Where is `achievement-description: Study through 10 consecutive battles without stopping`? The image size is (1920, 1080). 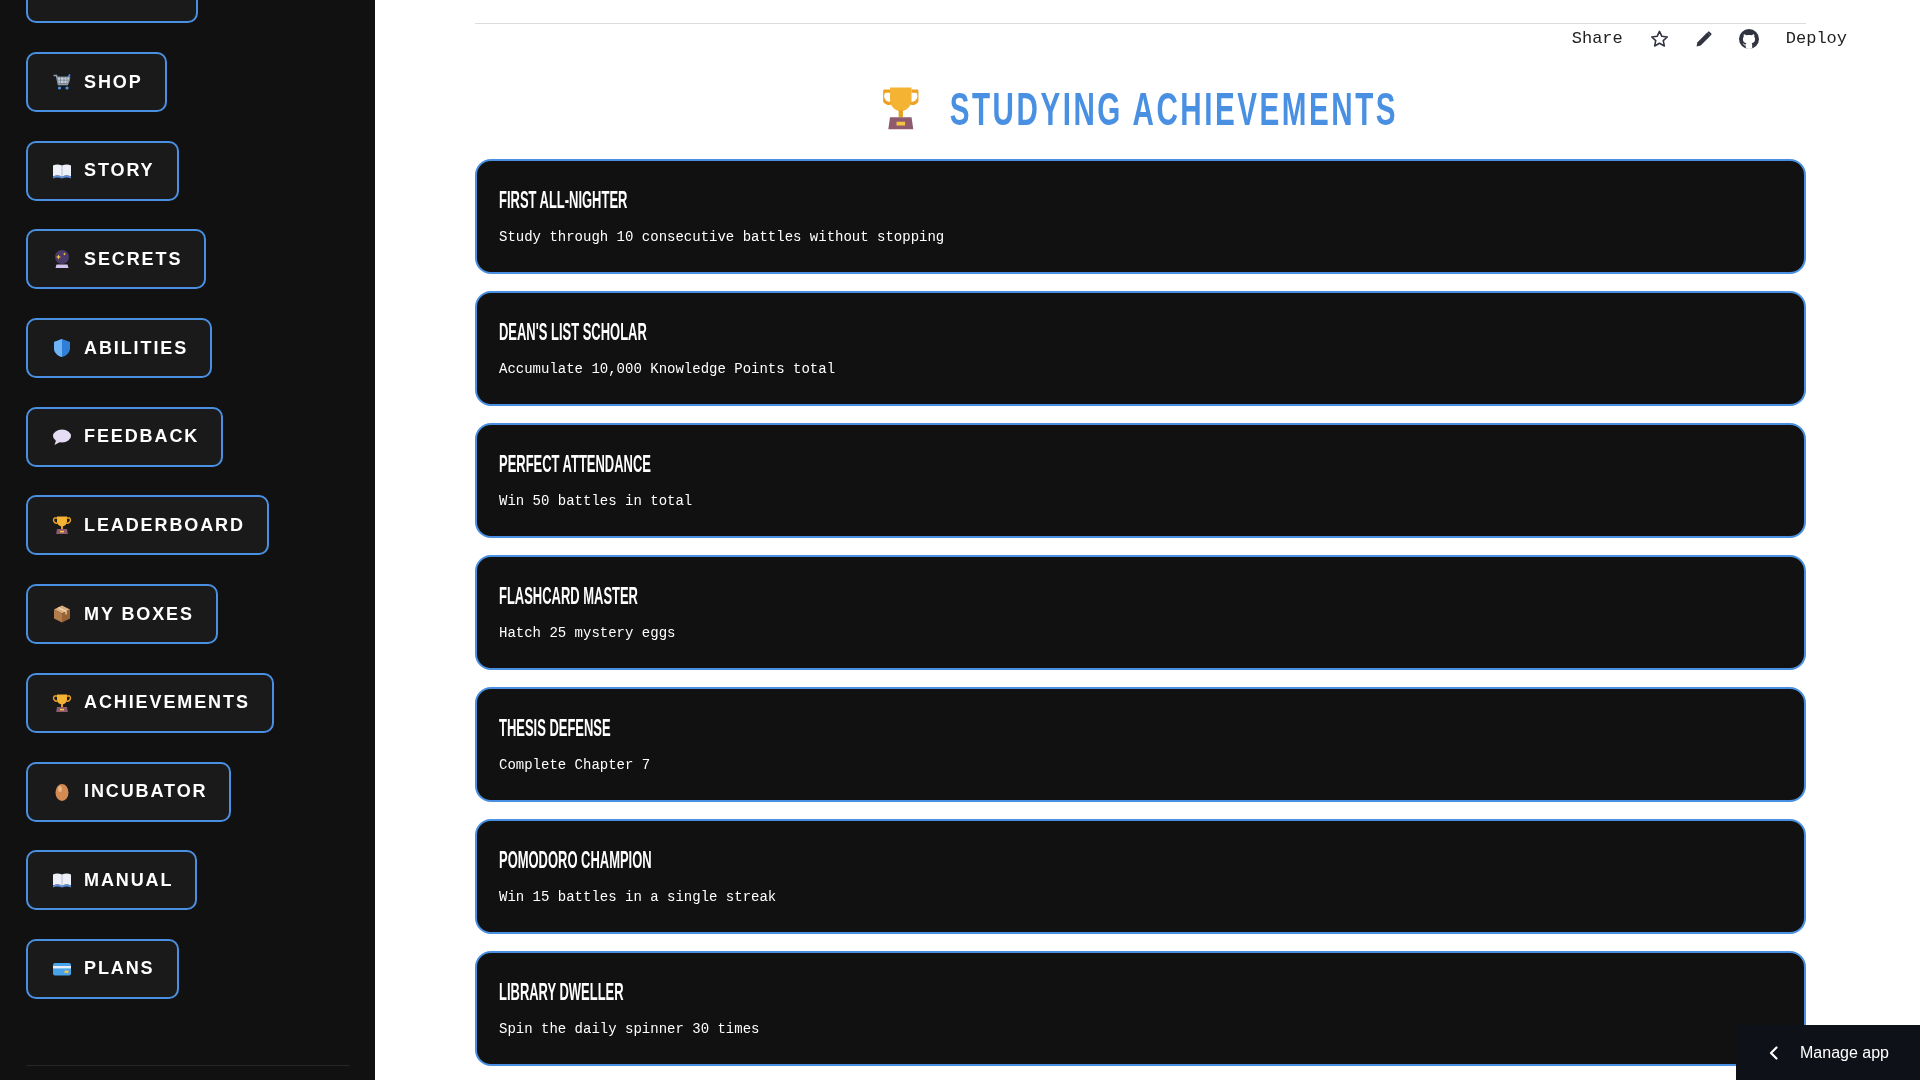
achievement-description: Study through 10 consecutive battles without stopping is located at coordinates (722, 237).